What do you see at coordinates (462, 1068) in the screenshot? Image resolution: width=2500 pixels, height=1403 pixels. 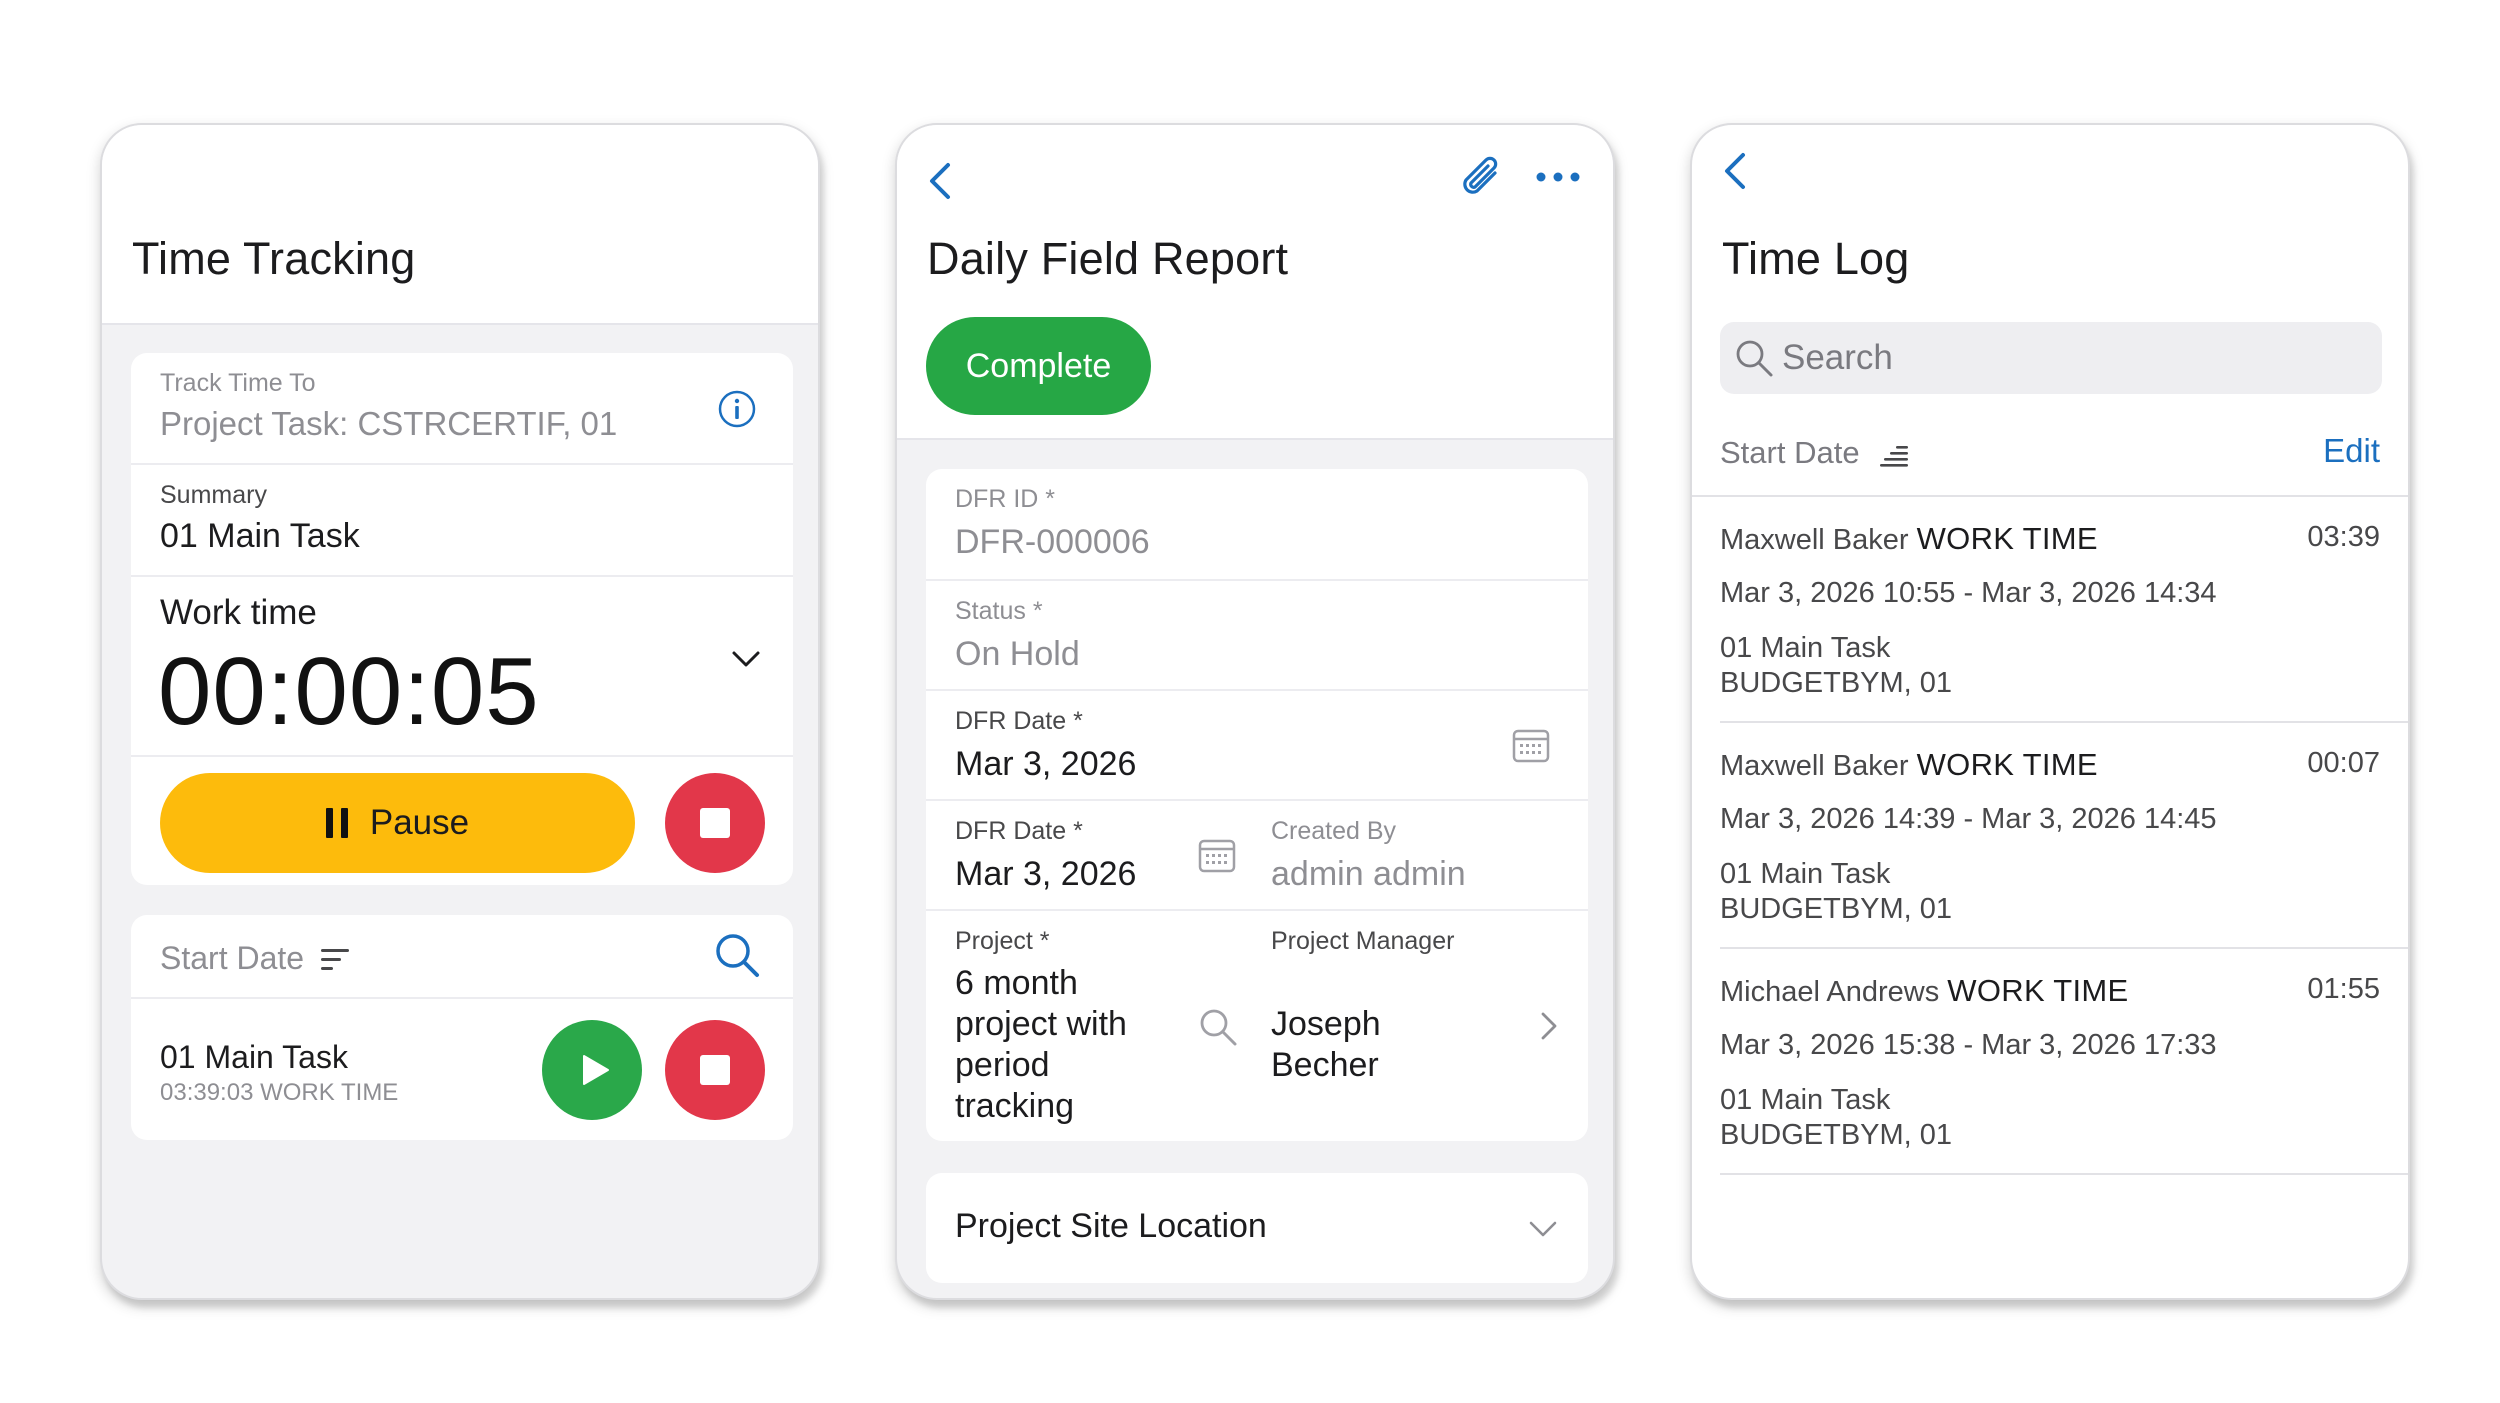 I see `list-item: 01 Main Task 03:39:03 WORK TIME` at bounding box center [462, 1068].